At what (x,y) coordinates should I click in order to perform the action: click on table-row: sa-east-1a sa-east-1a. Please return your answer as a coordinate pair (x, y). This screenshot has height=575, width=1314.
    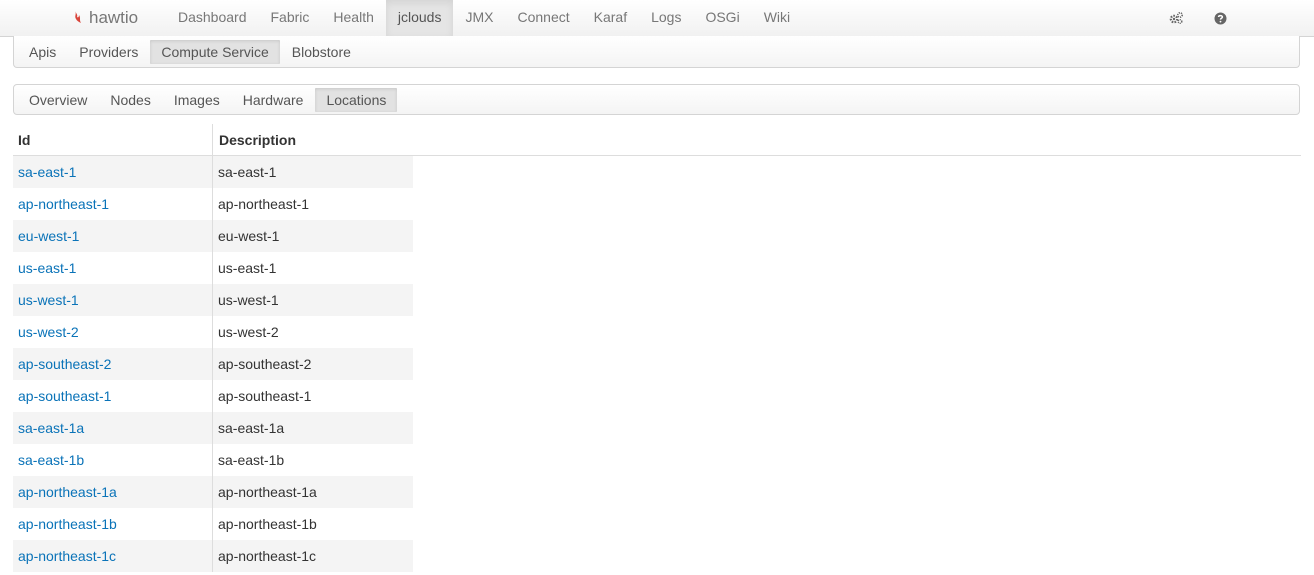
    Looking at the image, I should click on (213, 428).